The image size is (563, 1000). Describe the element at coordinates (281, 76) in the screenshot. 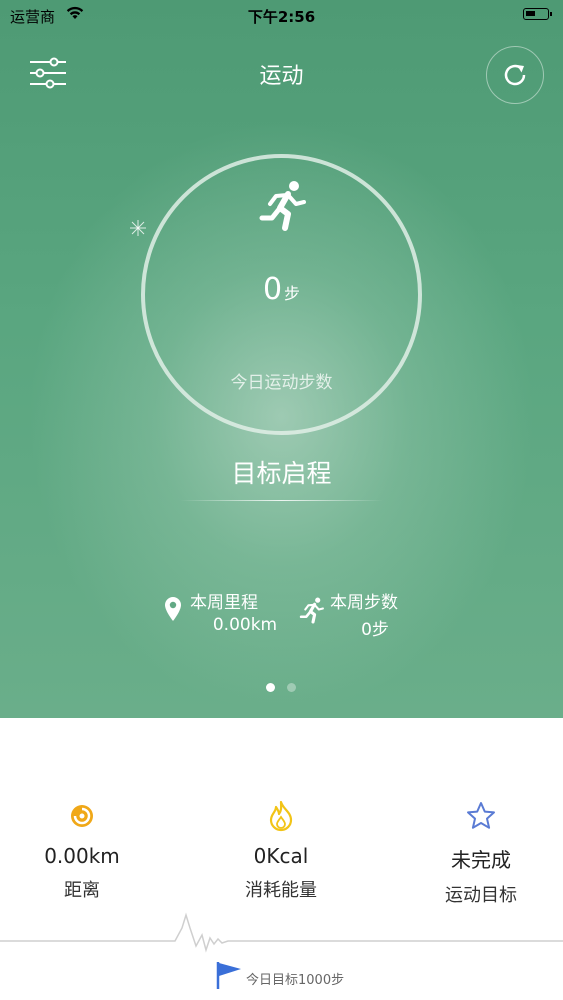

I see `page-title: 运动` at that location.